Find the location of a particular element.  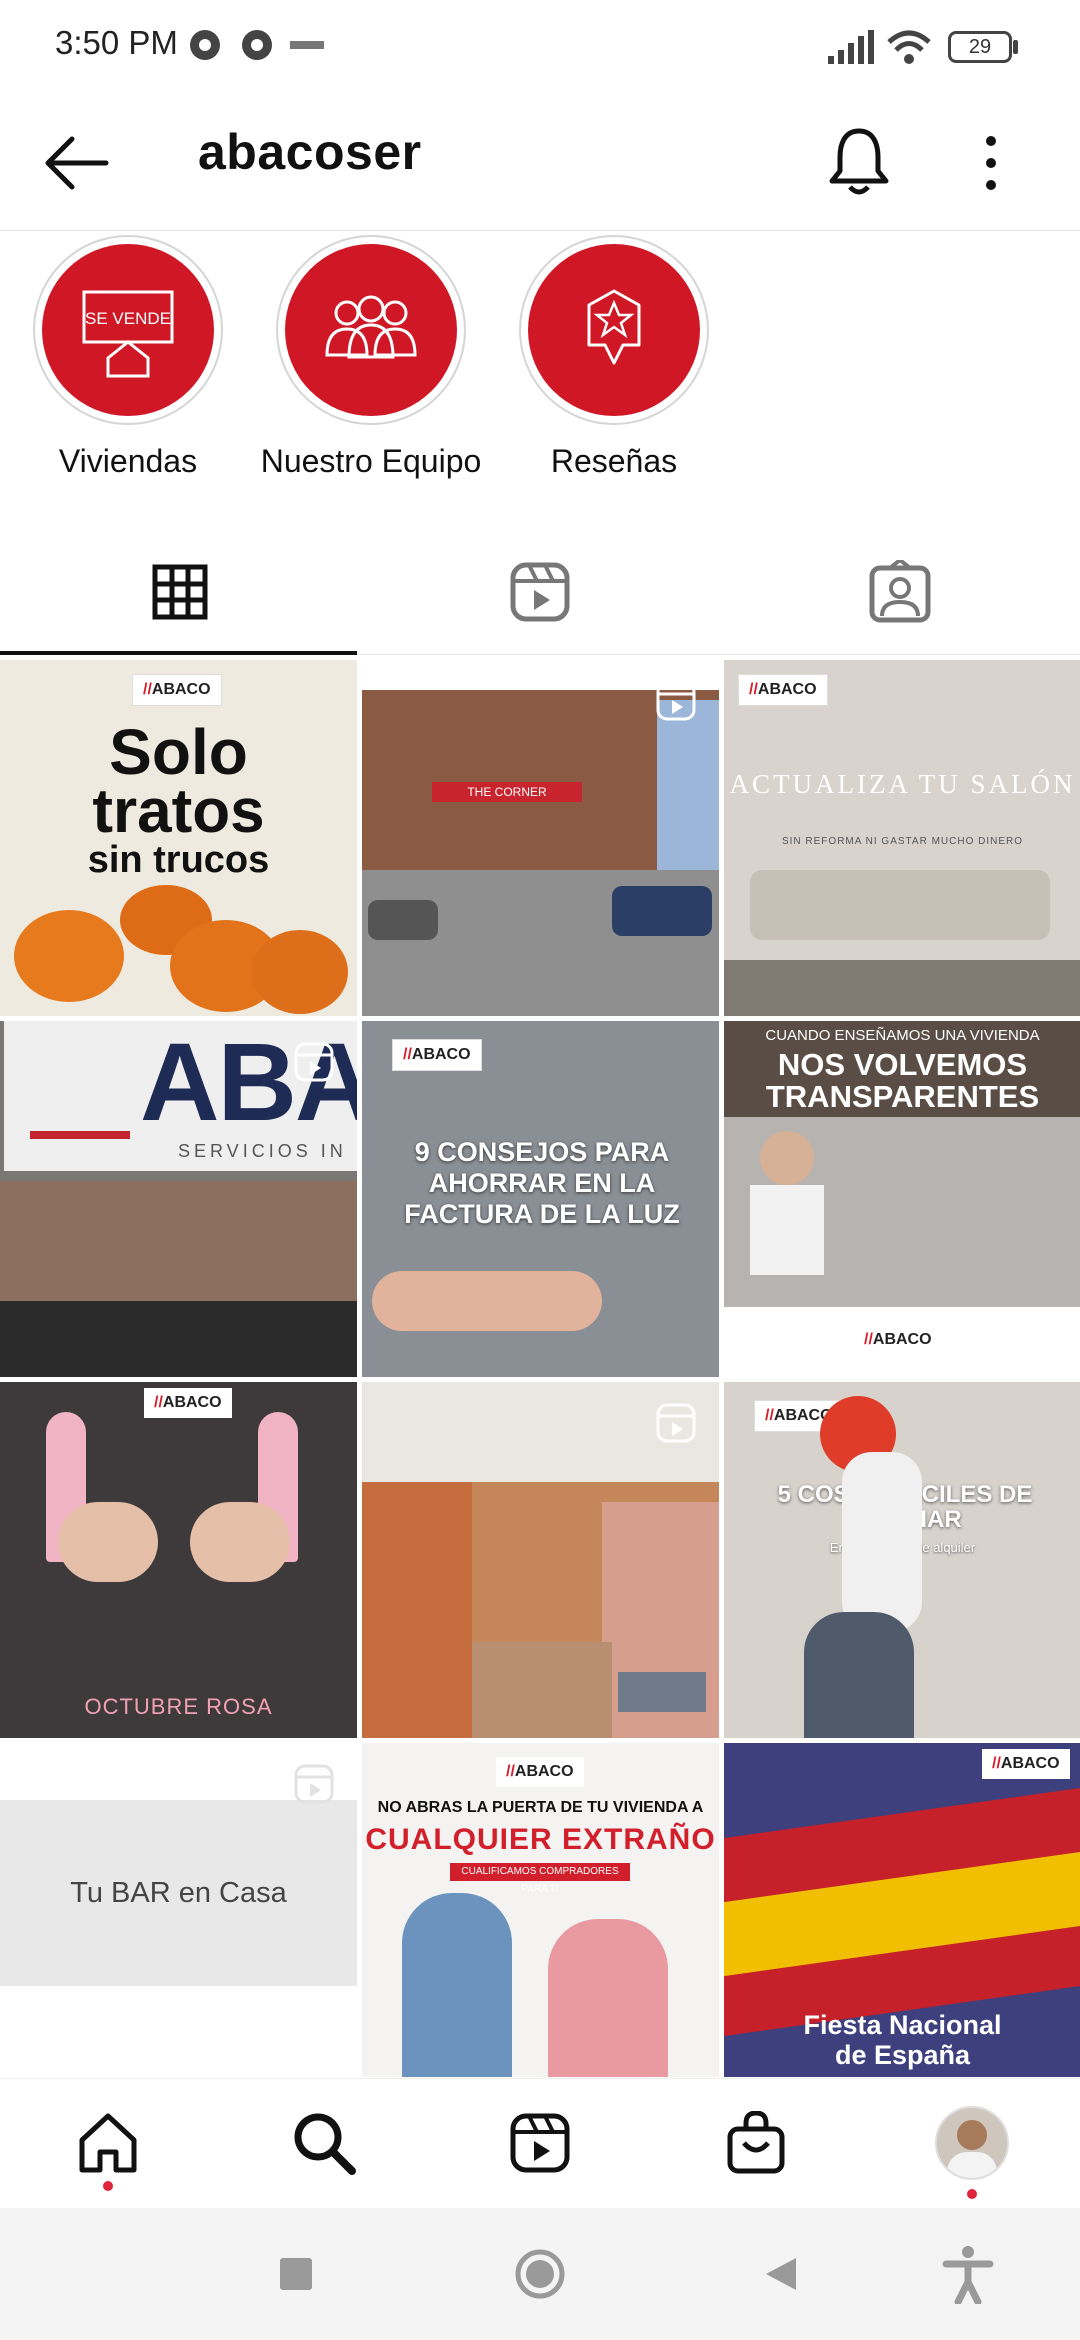

post-title: NOS VOLVEMOS is located at coordinates (902, 1064).